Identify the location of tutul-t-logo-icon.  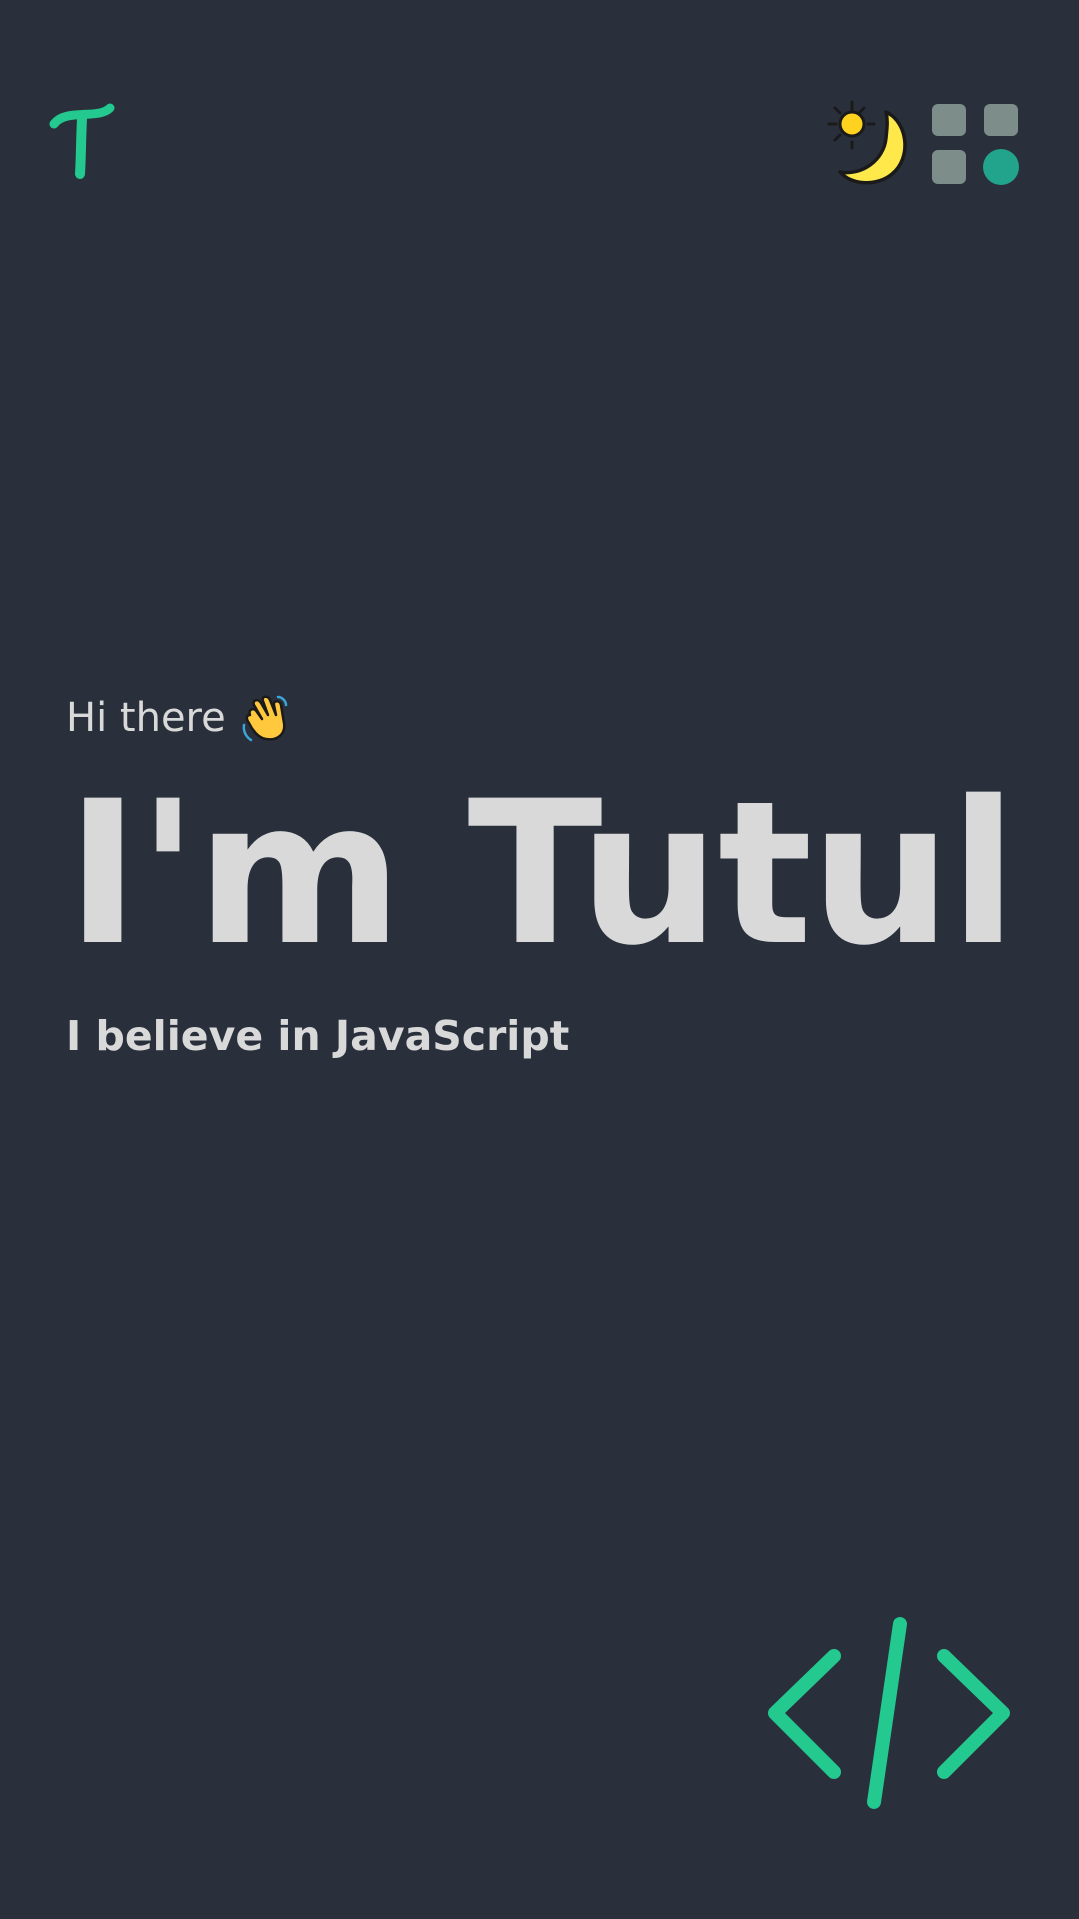
(82, 141).